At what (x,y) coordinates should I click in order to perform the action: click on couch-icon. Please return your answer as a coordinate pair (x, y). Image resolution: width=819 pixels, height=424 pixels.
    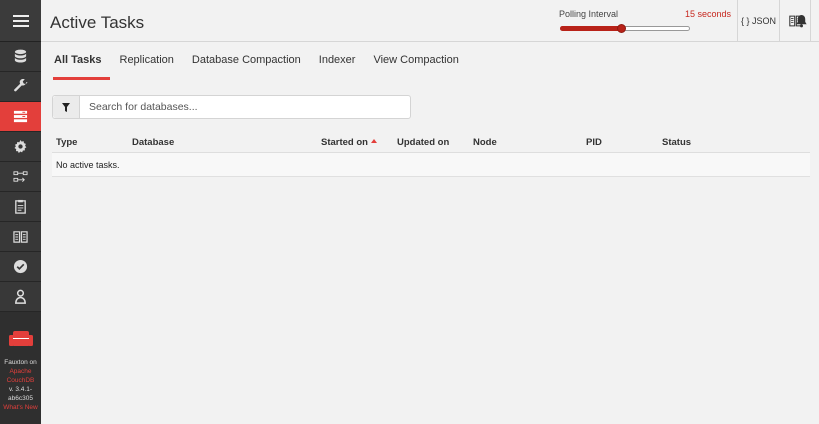
    Looking at the image, I should click on (20, 338).